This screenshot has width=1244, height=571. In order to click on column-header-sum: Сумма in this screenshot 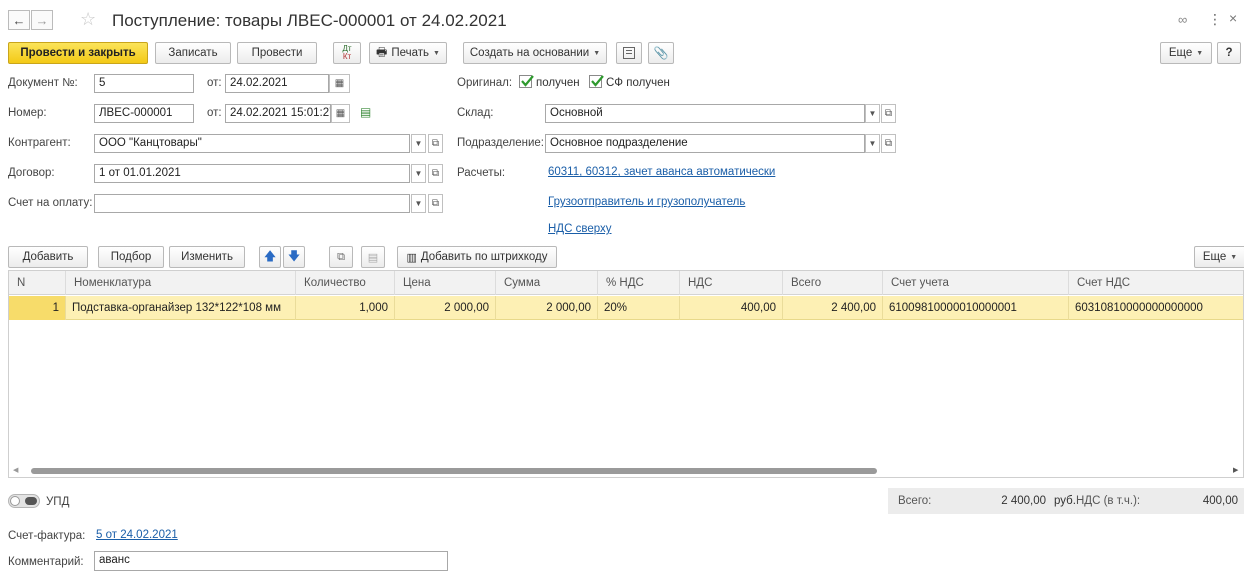, I will do `click(547, 283)`.